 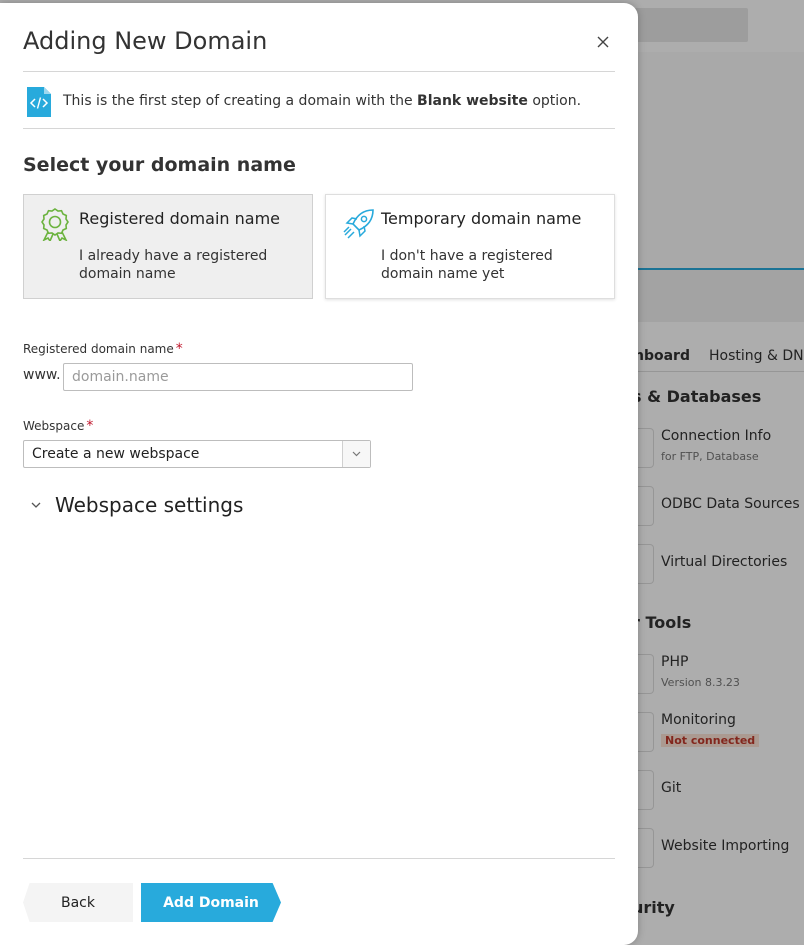 What do you see at coordinates (319, 128) in the screenshot?
I see `info-divider` at bounding box center [319, 128].